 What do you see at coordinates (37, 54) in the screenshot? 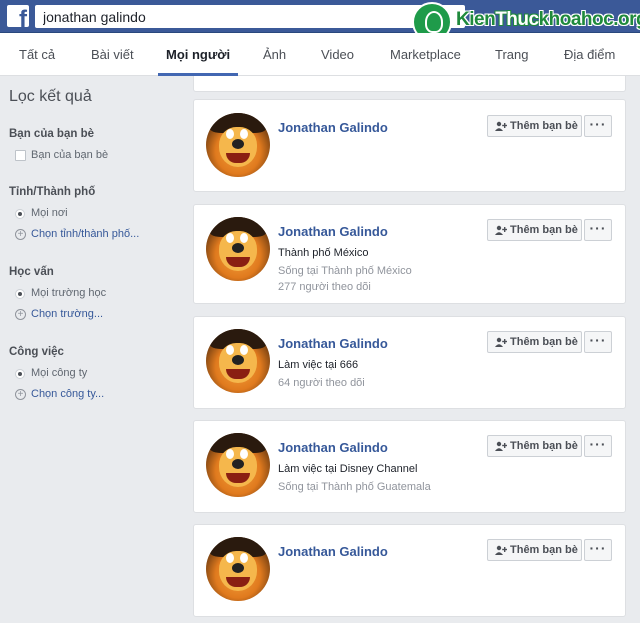
I see `tab-all: Tất cả` at bounding box center [37, 54].